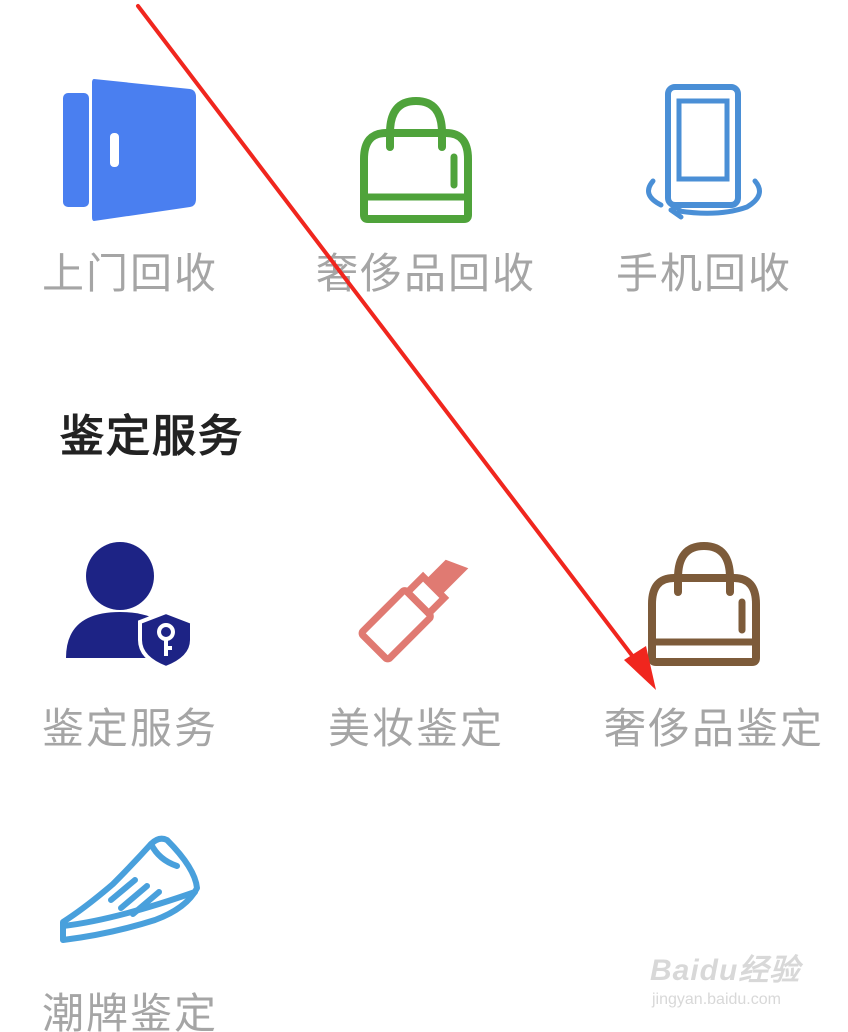 This screenshot has height=1032, width=848. I want to click on appraisal-item-label: 潮牌鉴定, so click(129, 1010).